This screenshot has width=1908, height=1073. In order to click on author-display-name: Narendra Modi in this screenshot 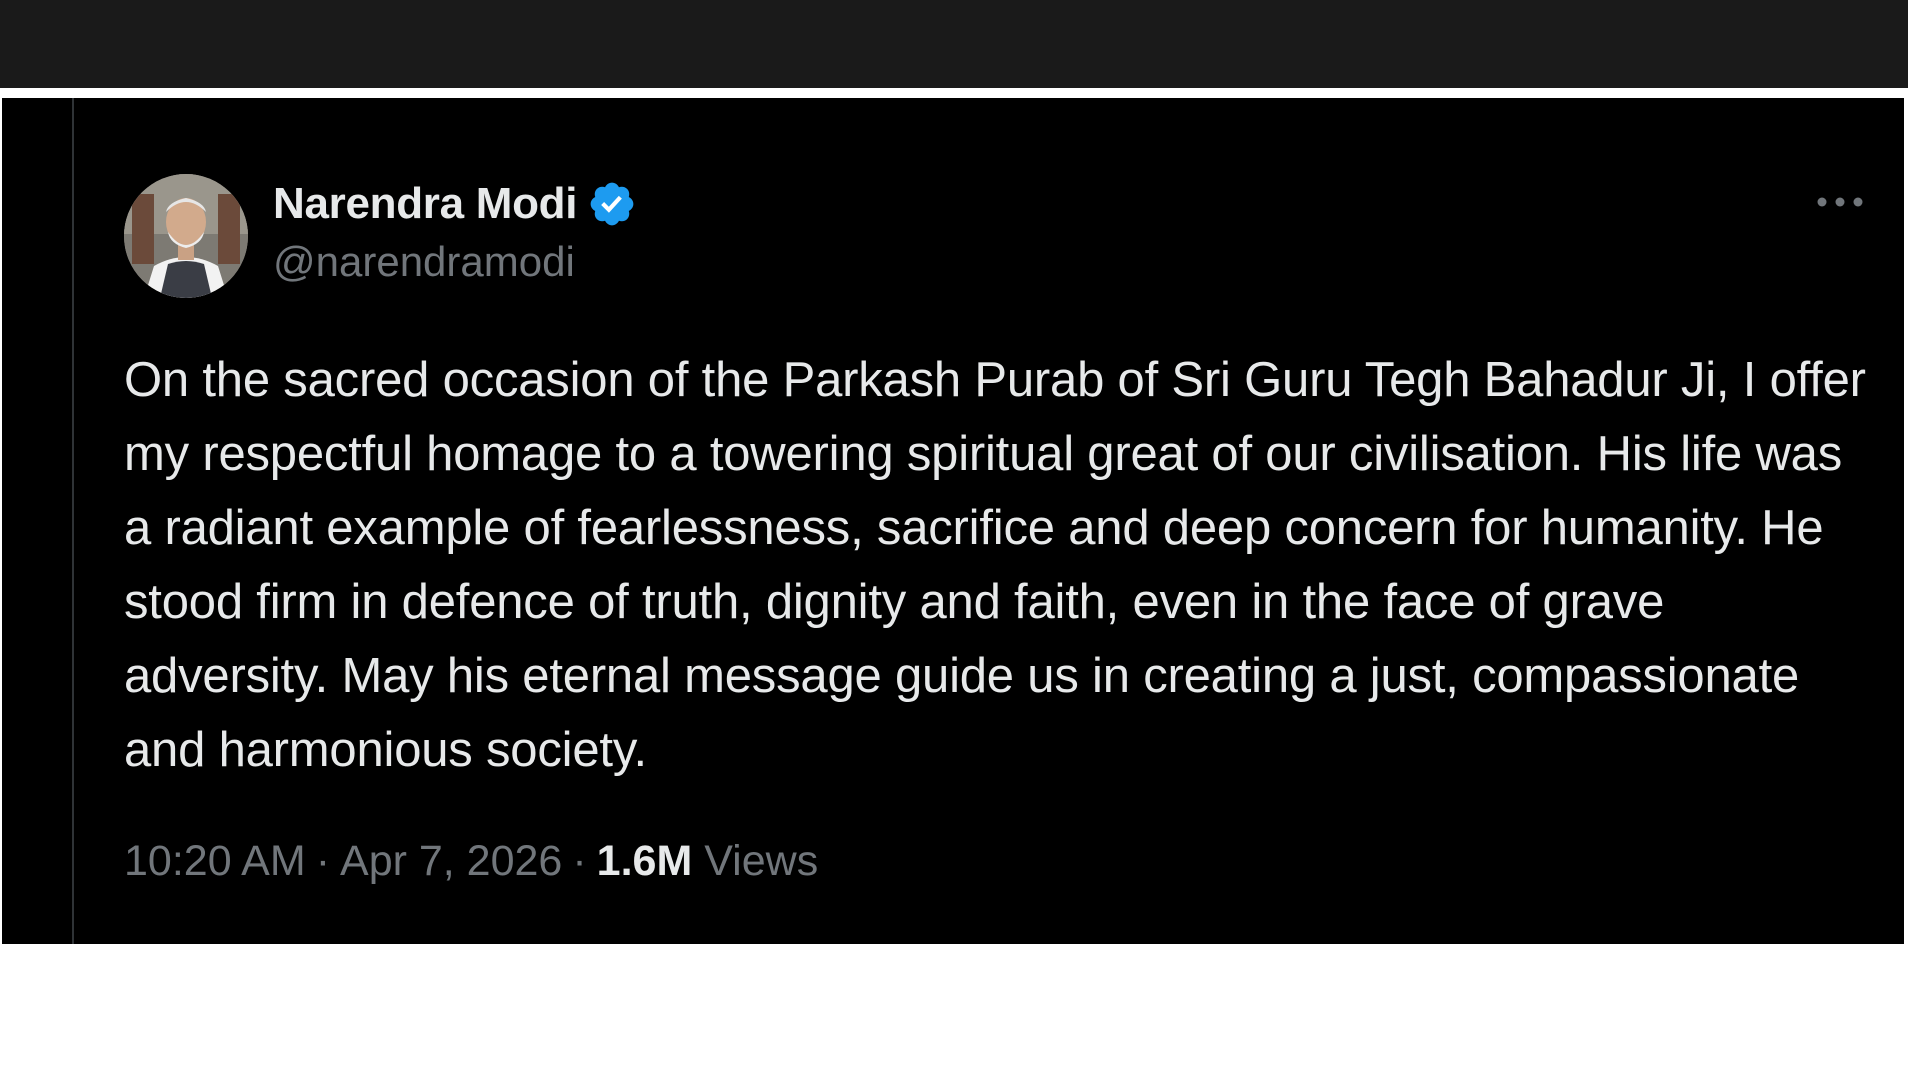, I will do `click(425, 204)`.